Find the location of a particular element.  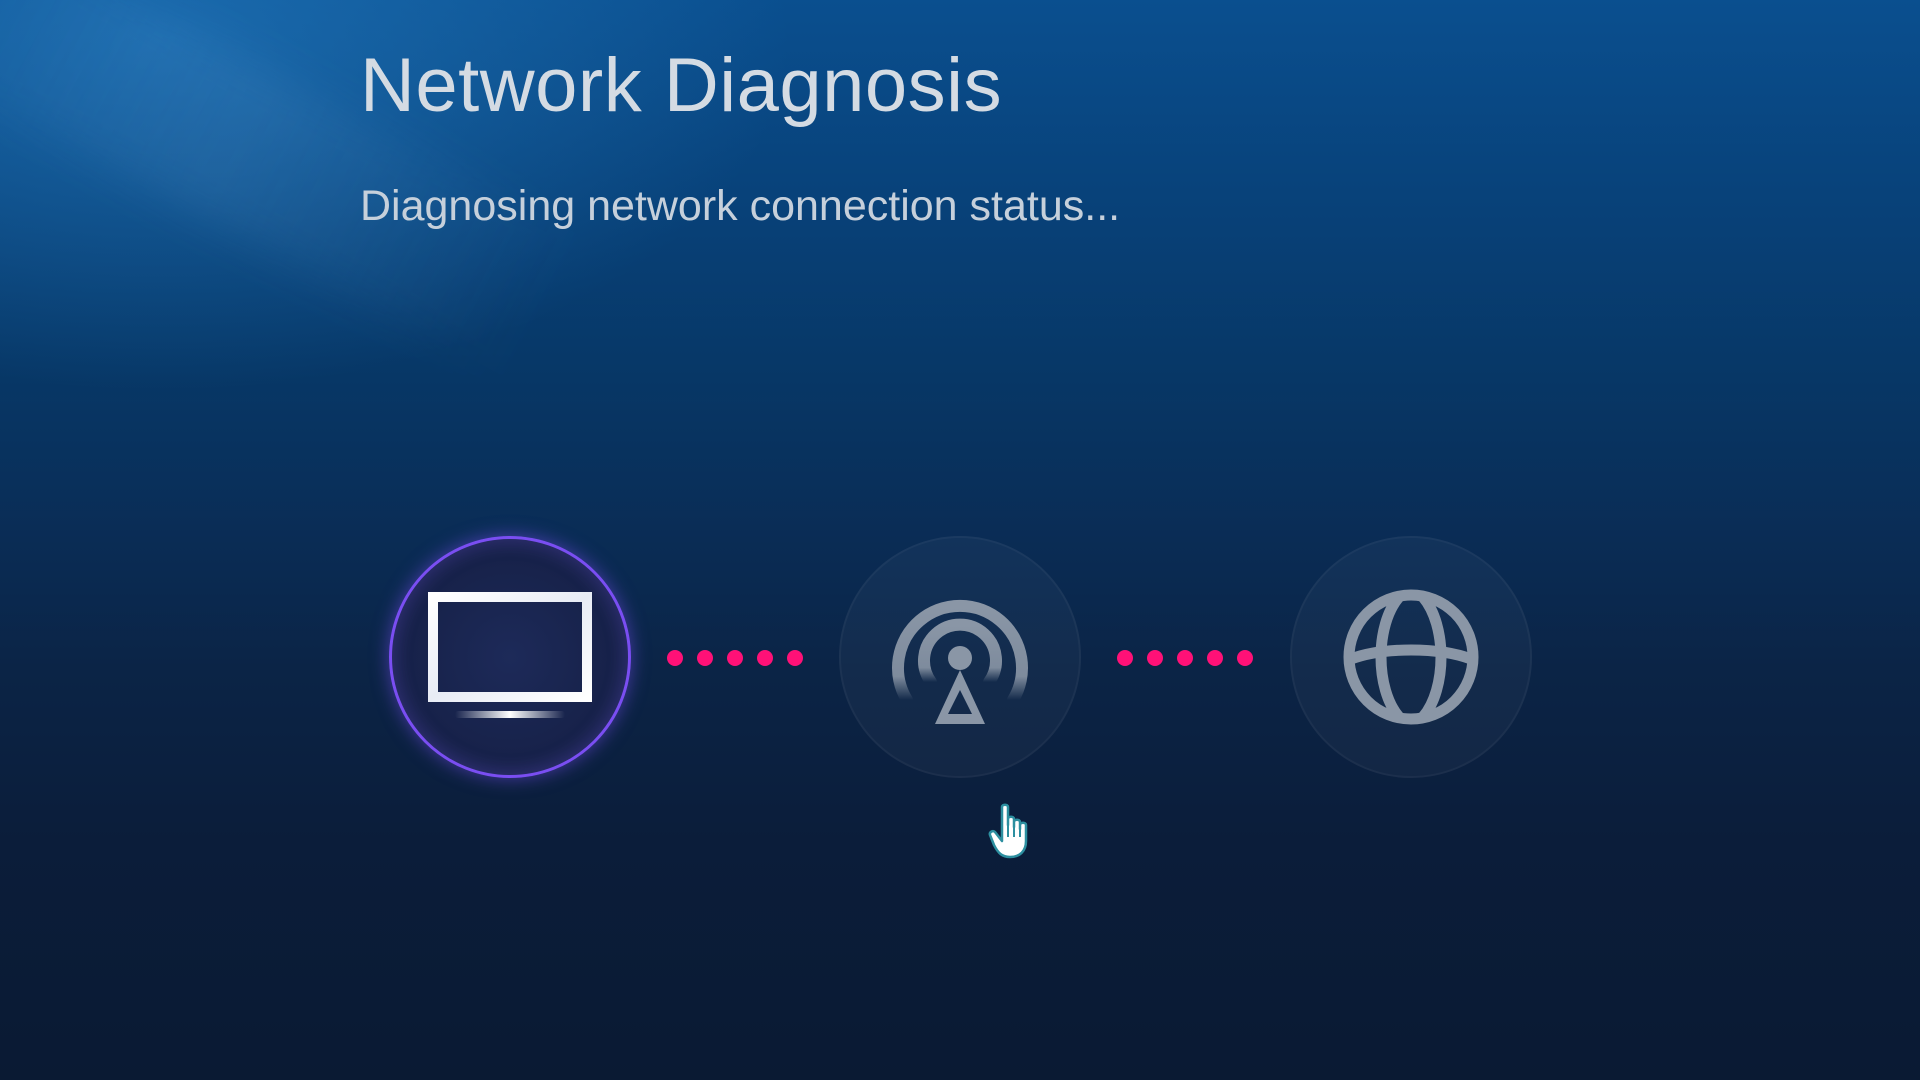

diagnosis-step-router is located at coordinates (960, 657).